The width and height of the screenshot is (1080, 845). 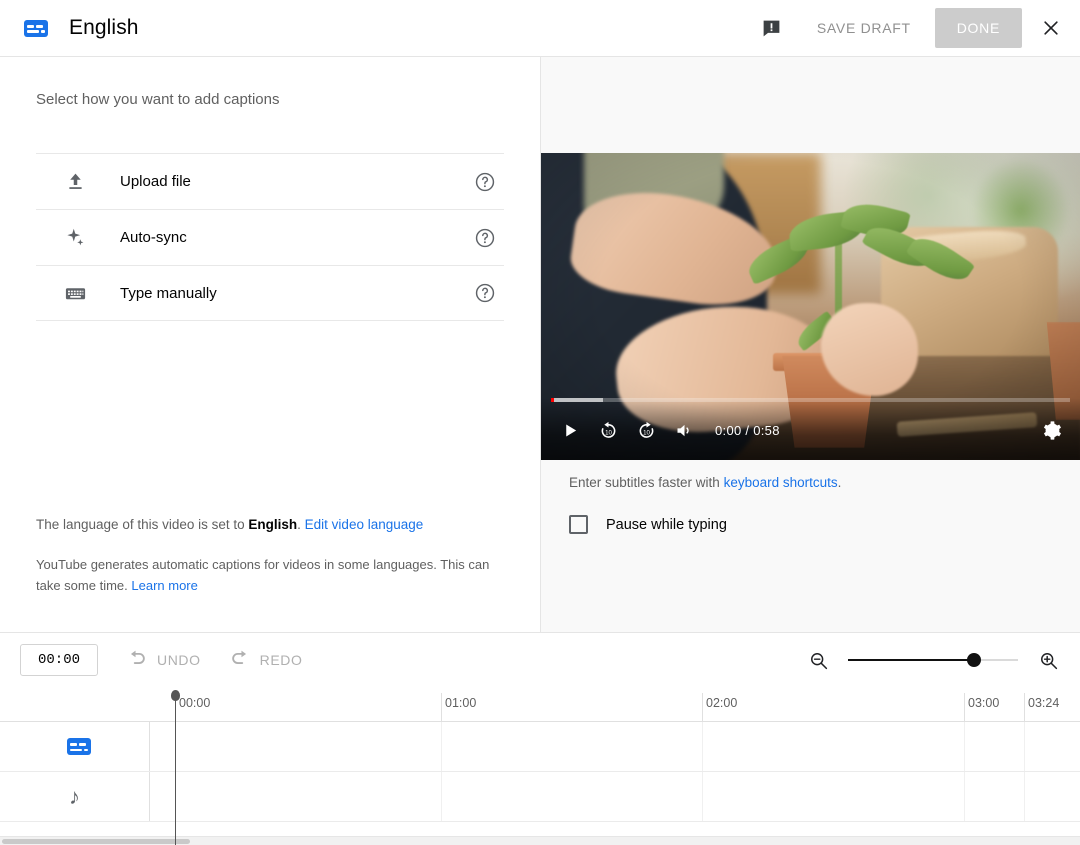 What do you see at coordinates (461, 703) in the screenshot?
I see `ruler-tick-label: 01:00` at bounding box center [461, 703].